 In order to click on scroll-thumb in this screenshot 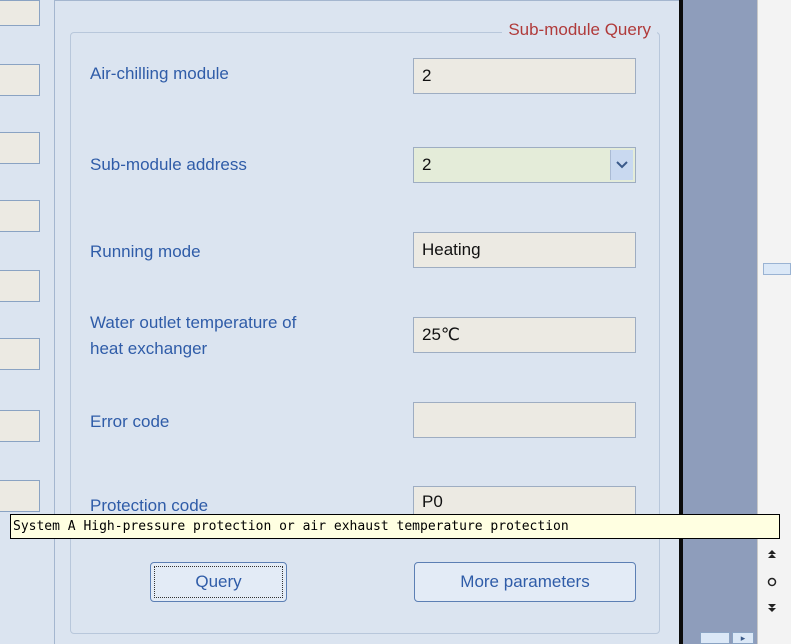, I will do `click(777, 269)`.